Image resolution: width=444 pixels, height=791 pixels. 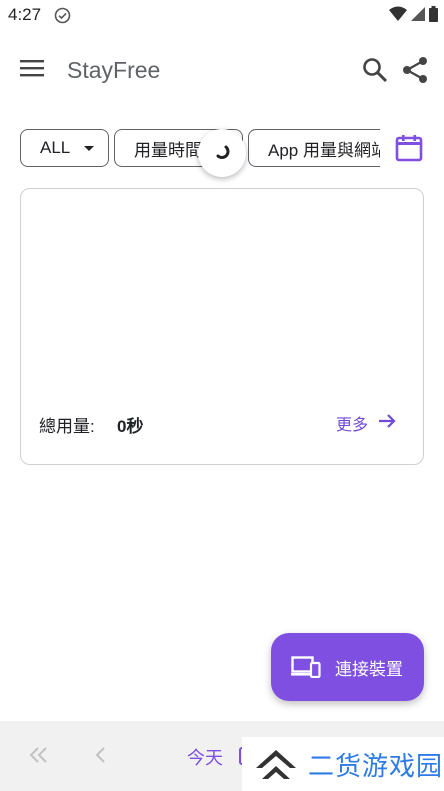 What do you see at coordinates (352, 425) in the screenshot?
I see `more-link-label: 更多` at bounding box center [352, 425].